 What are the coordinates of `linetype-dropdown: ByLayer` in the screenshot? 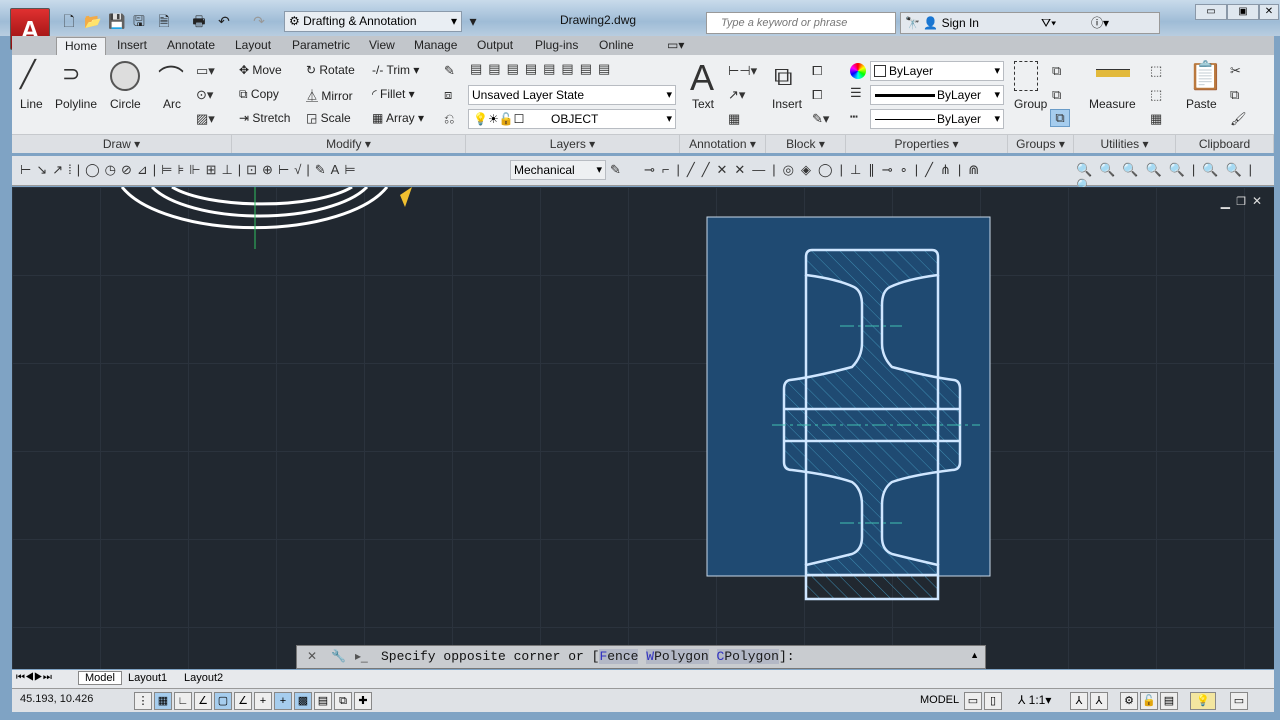 It's located at (937, 119).